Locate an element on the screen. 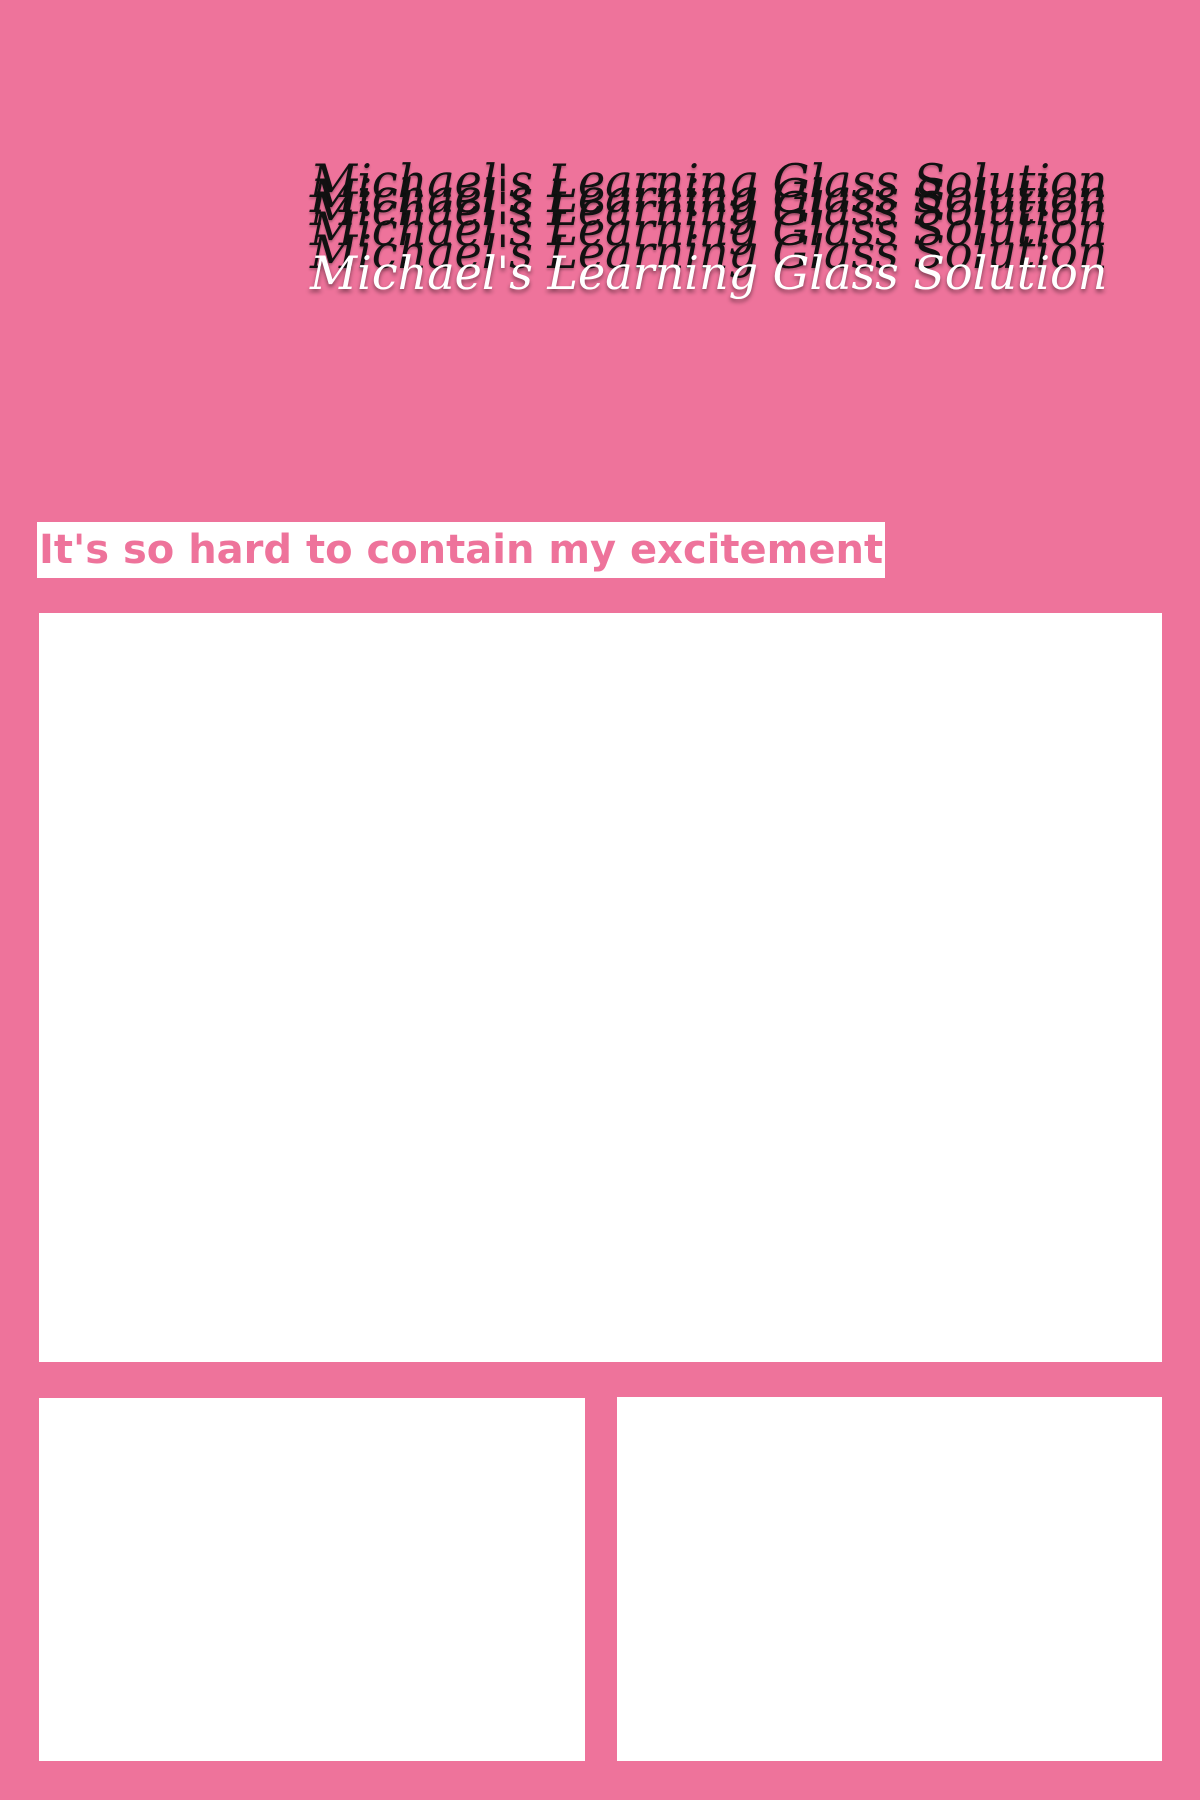  left-content-panel is located at coordinates (312, 1579).